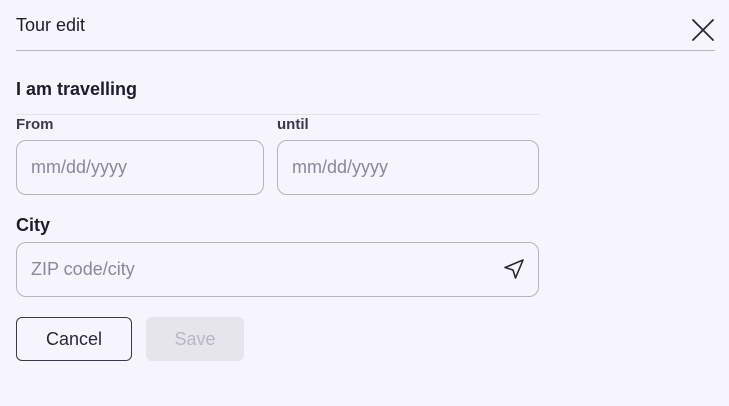  I want to click on from-label: From, so click(35, 124).